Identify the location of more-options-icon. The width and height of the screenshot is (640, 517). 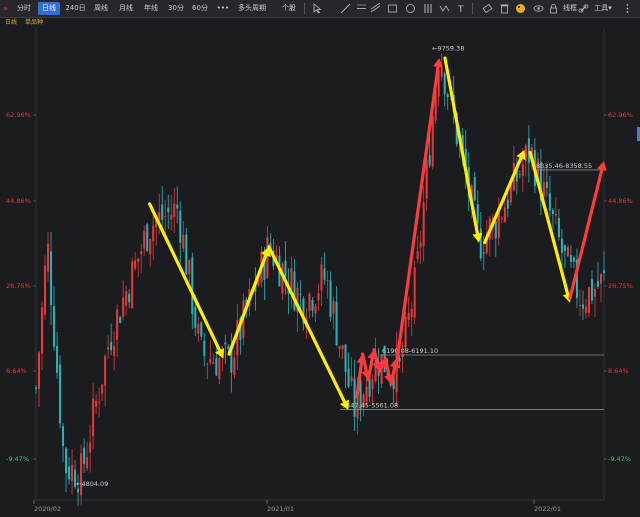
(627, 8).